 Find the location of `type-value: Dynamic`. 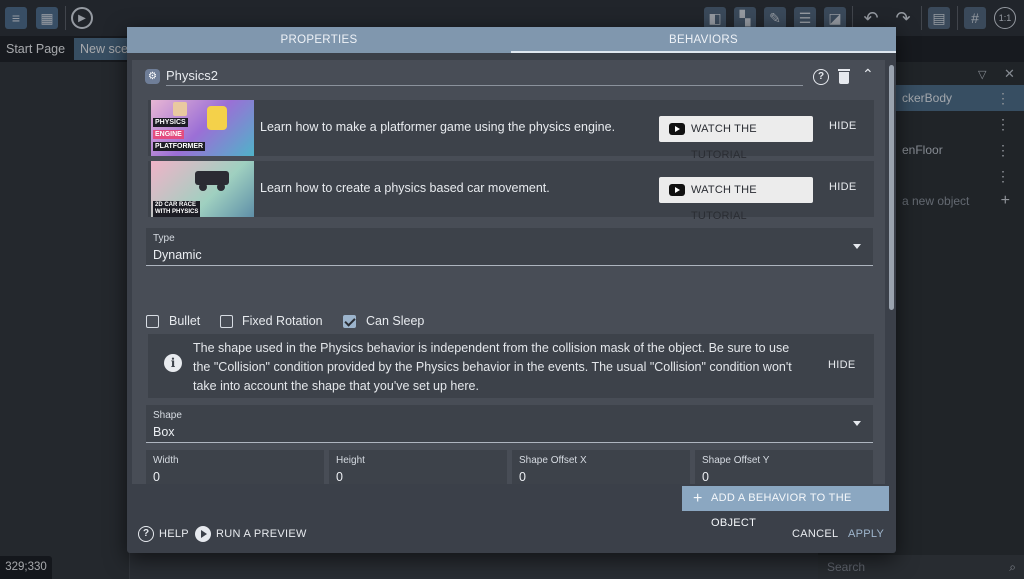

type-value: Dynamic is located at coordinates (177, 255).